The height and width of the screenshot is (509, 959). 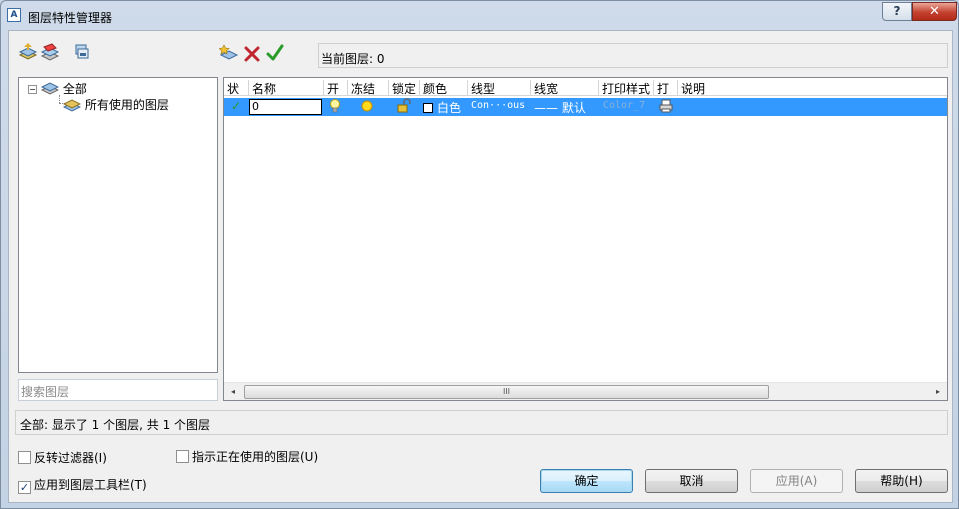 What do you see at coordinates (666, 106) in the screenshot?
I see `printer-icon` at bounding box center [666, 106].